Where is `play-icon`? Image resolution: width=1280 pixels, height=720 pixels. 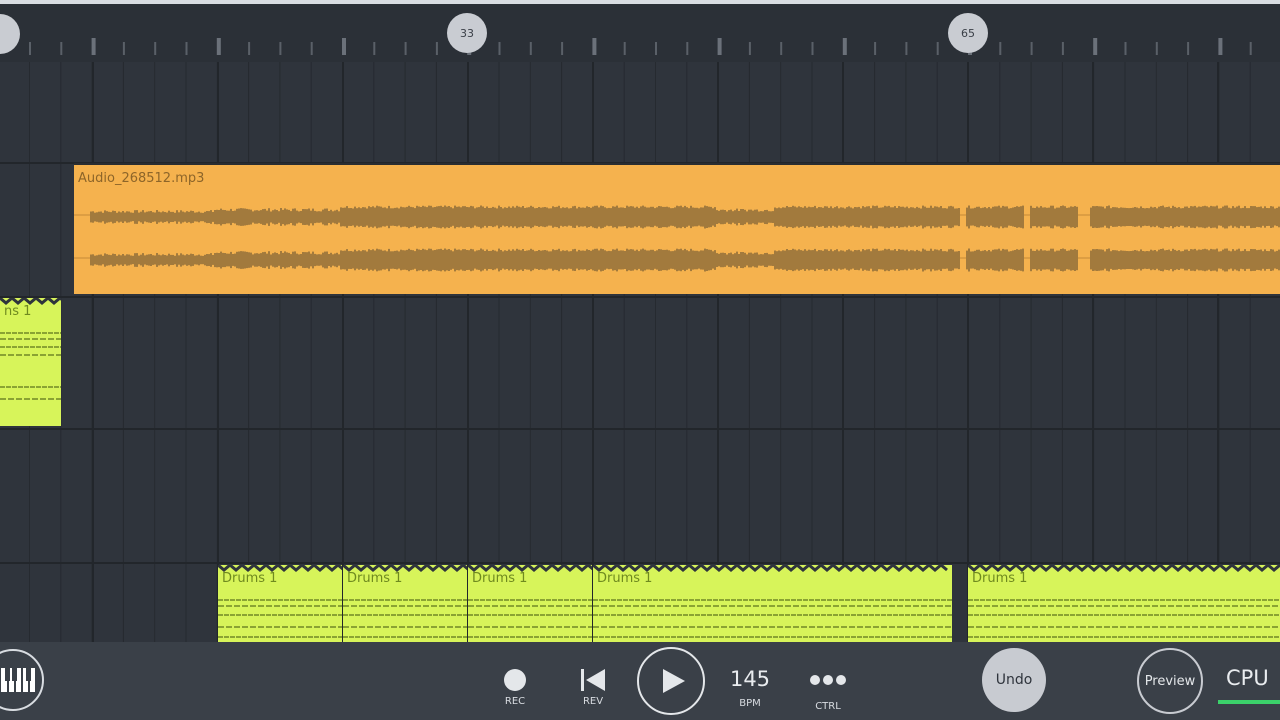 play-icon is located at coordinates (673, 681).